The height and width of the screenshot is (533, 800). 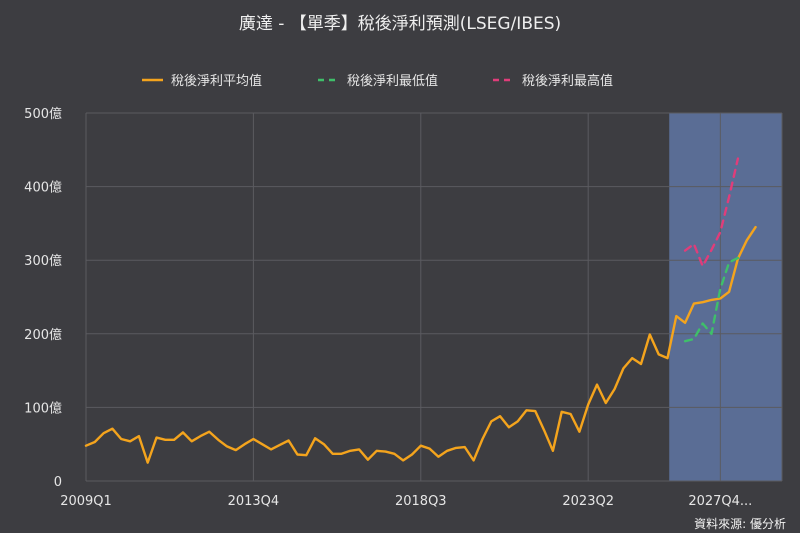 I want to click on source-note: 資料來源: 優分析, so click(x=740, y=524).